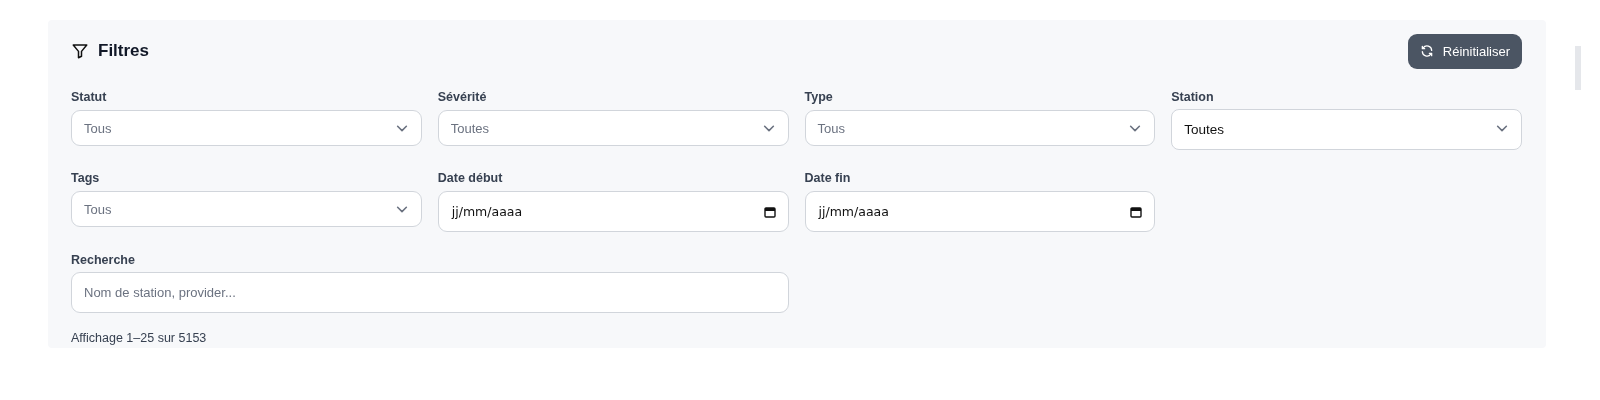 This screenshot has width=1600, height=400. I want to click on scrollbar-thumb, so click(1578, 68).